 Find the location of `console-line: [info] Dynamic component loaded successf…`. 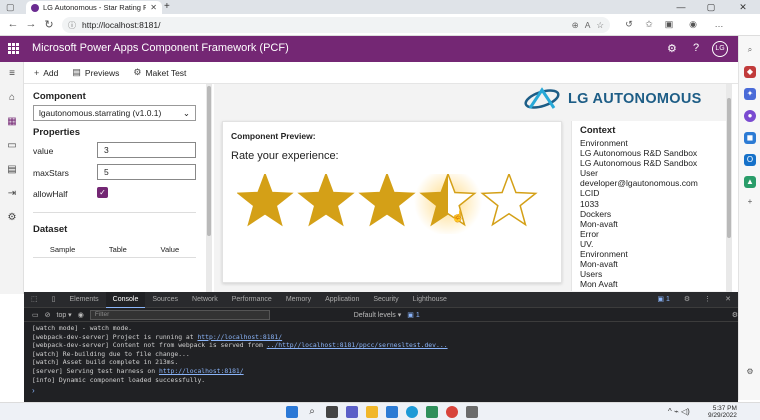

console-line: [info] Dynamic component loaded successf… is located at coordinates (382, 380).